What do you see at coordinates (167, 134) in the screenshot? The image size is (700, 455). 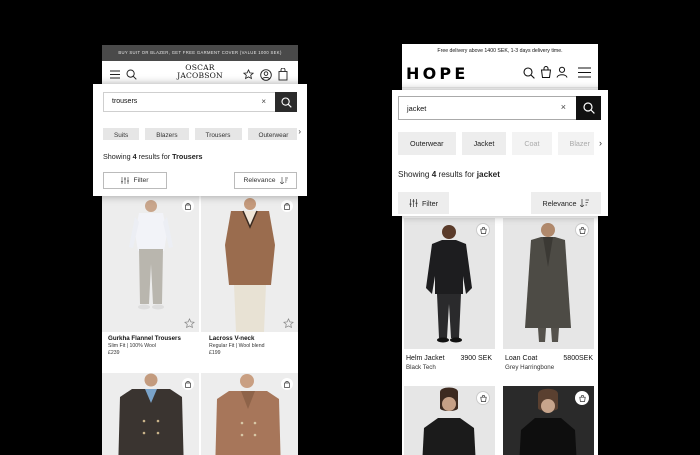 I see `chip-blazers: Blazers` at bounding box center [167, 134].